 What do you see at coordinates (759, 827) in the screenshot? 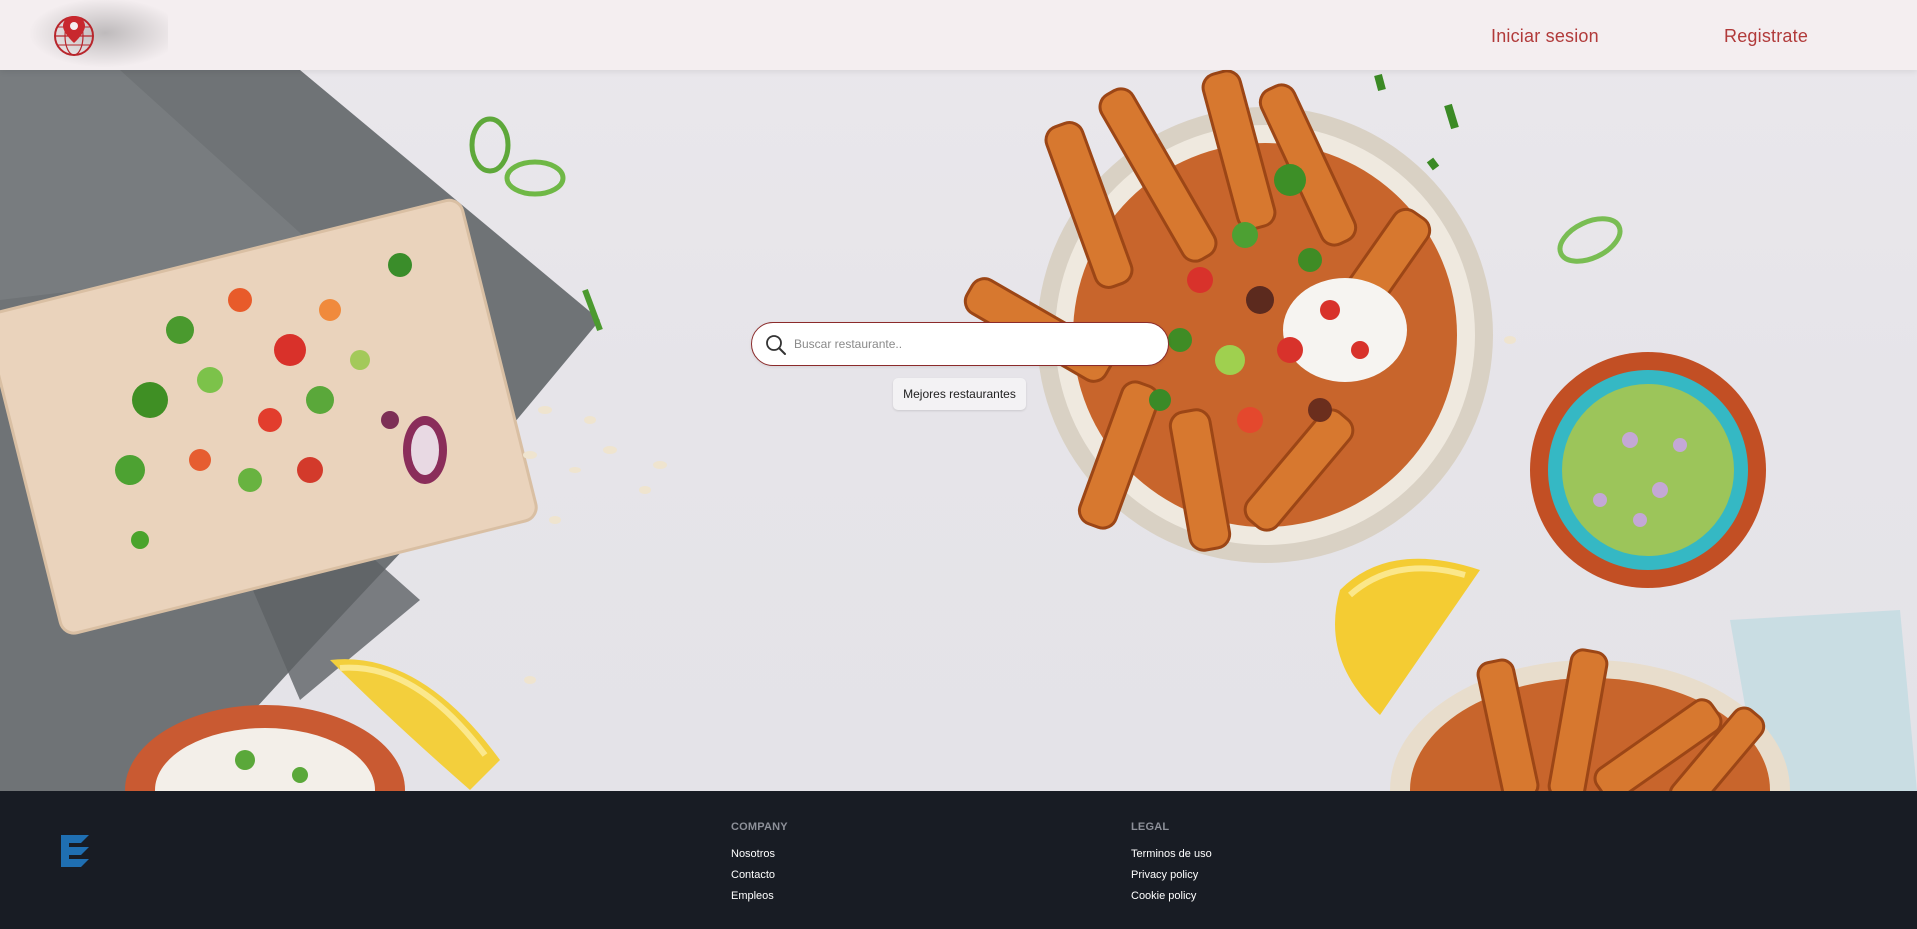
I see `footer-heading-company: Company` at bounding box center [759, 827].